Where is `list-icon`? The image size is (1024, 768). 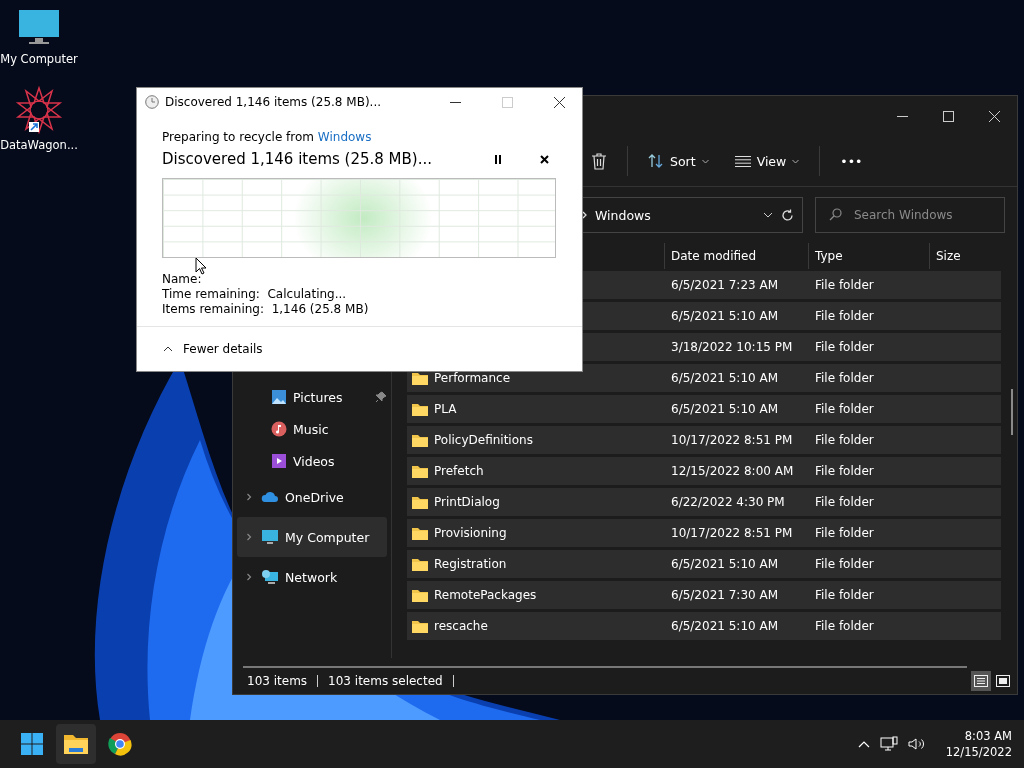
list-icon is located at coordinates (981, 681).